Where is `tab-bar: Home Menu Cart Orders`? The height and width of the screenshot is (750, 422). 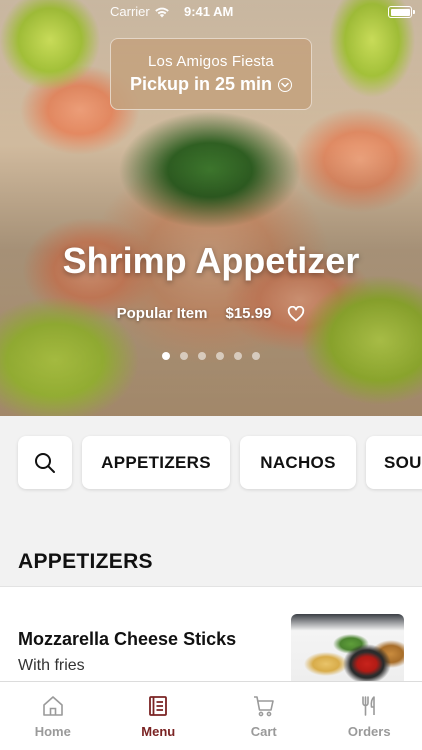
tab-bar: Home Menu Cart Orders is located at coordinates (211, 715).